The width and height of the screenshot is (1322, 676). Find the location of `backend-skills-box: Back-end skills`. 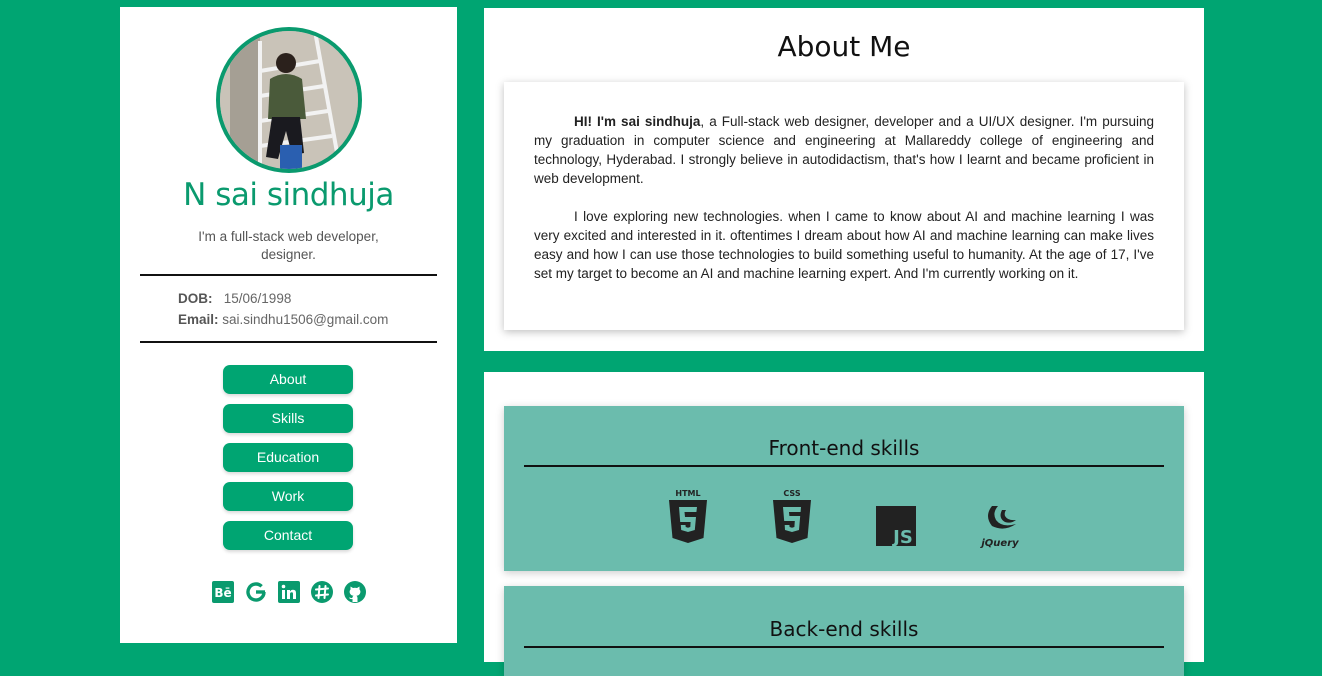

backend-skills-box: Back-end skills is located at coordinates (844, 631).